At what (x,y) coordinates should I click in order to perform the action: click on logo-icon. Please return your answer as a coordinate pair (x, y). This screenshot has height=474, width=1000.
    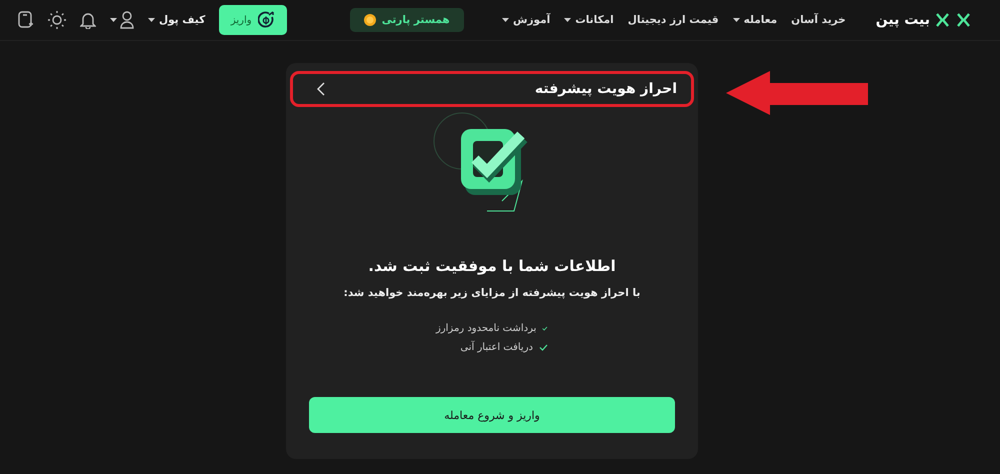
    Looking at the image, I should click on (953, 20).